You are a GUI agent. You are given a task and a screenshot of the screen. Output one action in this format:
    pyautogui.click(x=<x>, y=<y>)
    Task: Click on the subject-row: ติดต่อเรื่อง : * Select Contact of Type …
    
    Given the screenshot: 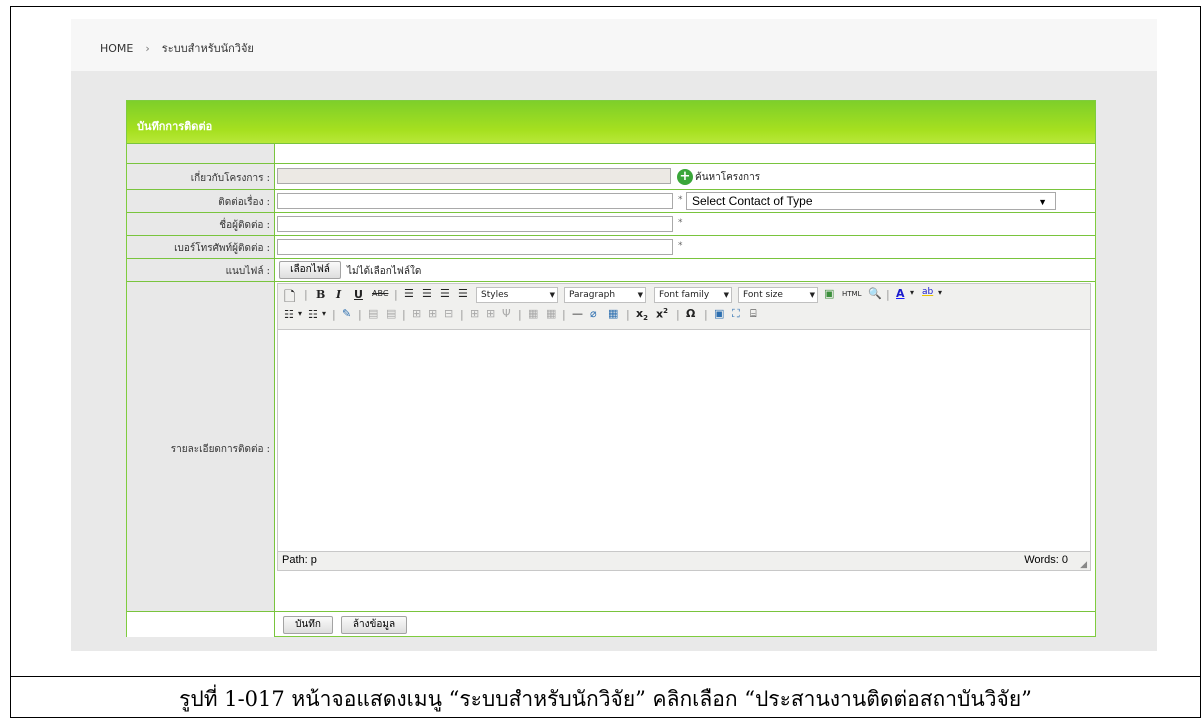 What is the action you would take?
    pyautogui.click(x=611, y=200)
    